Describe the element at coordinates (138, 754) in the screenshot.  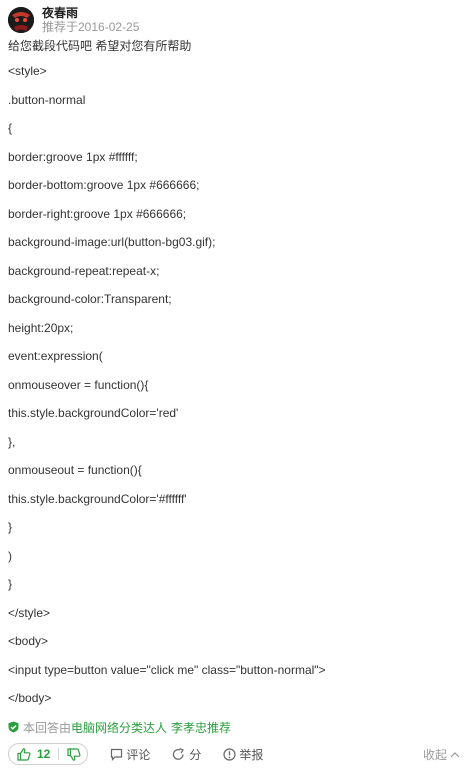
I see `comment-label: 评论` at that location.